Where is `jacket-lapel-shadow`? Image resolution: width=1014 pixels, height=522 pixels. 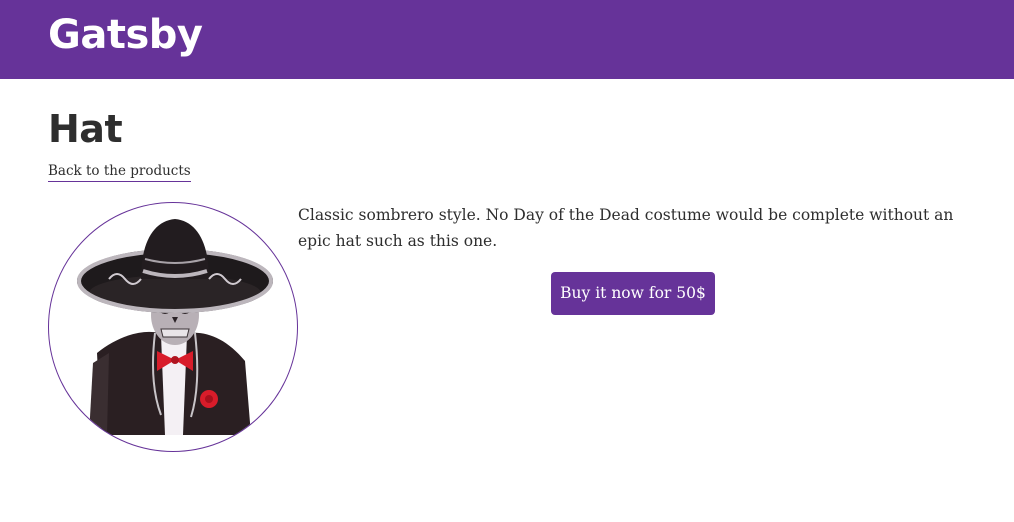 jacket-lapel-shadow is located at coordinates (99, 394).